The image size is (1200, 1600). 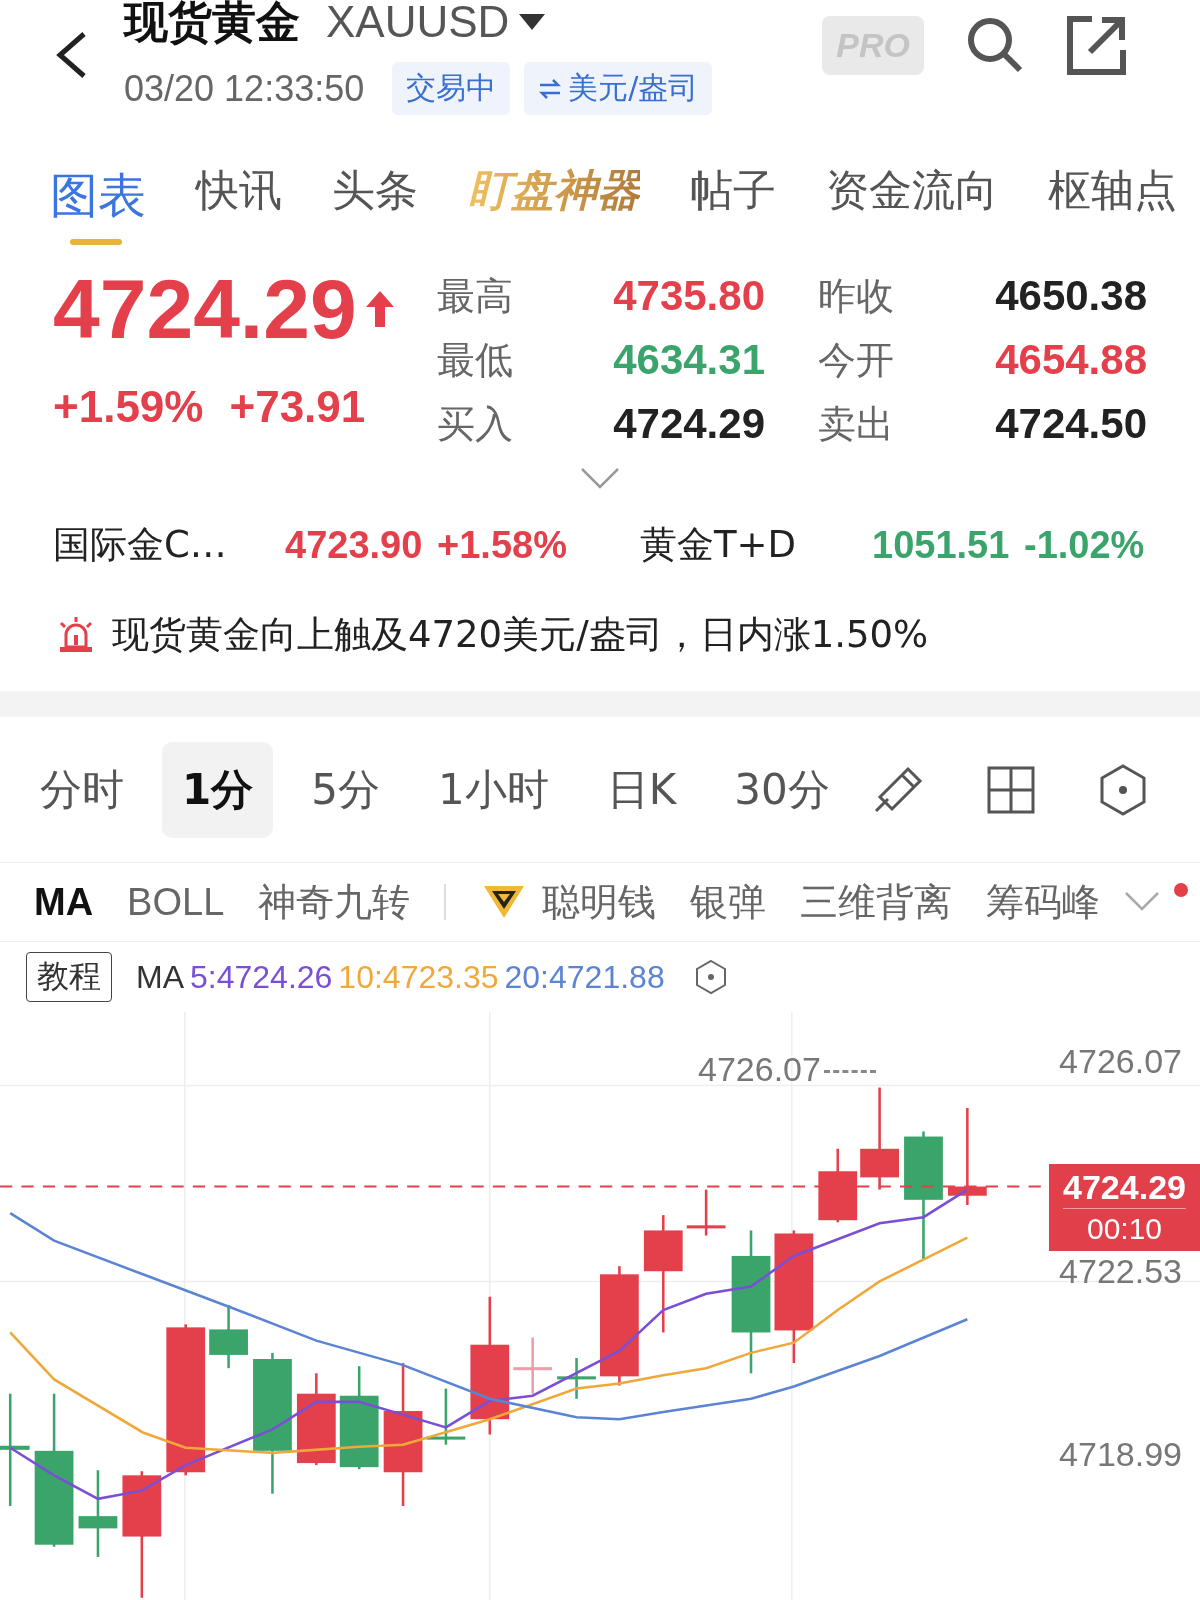 What do you see at coordinates (218, 789) in the screenshot?
I see `period-tab: 1分` at bounding box center [218, 789].